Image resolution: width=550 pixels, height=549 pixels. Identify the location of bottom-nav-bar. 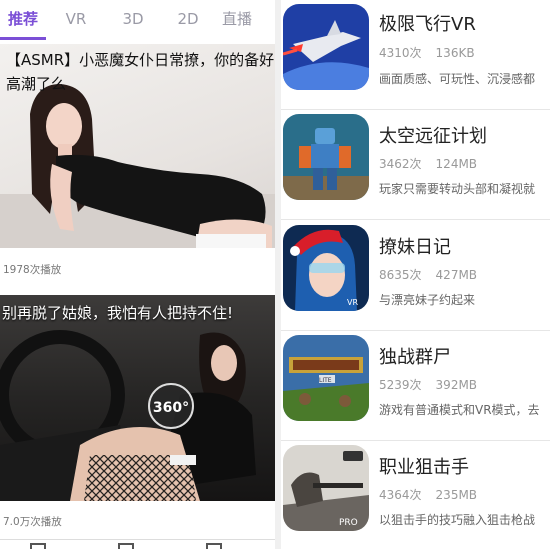
(137, 544).